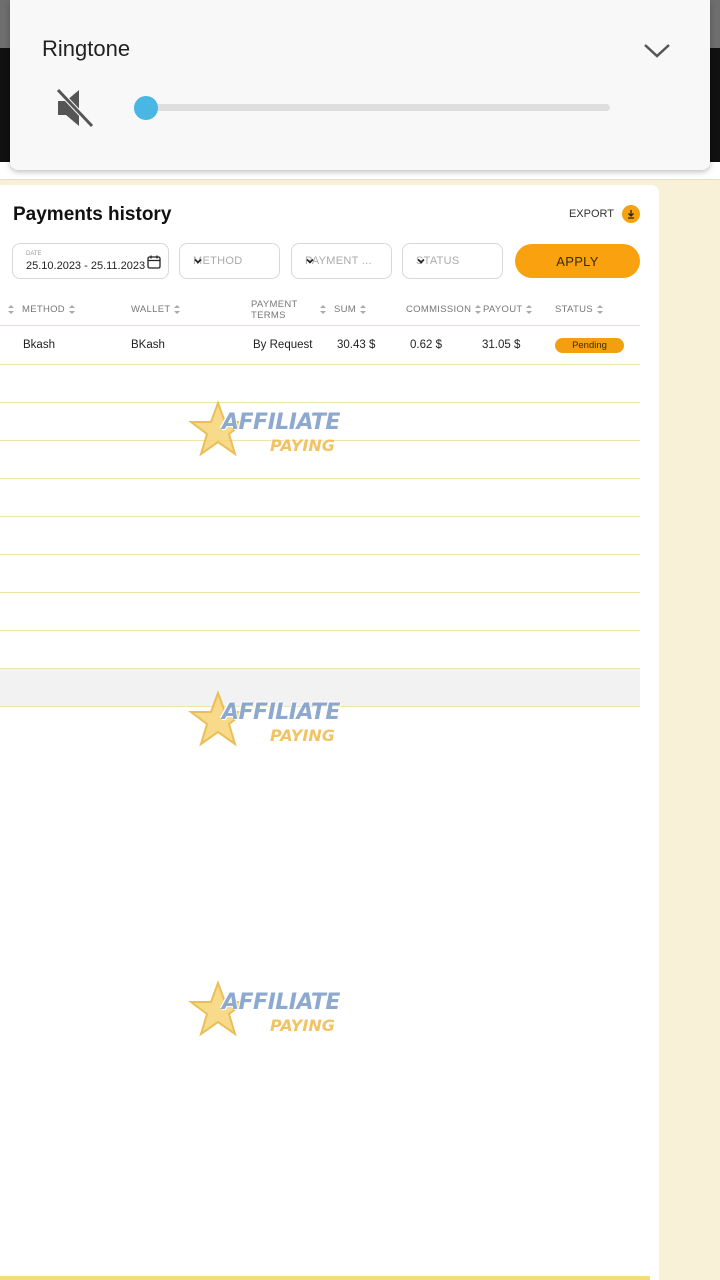 Image resolution: width=720 pixels, height=1280 pixels. I want to click on column-method: METHOD, so click(48, 309).